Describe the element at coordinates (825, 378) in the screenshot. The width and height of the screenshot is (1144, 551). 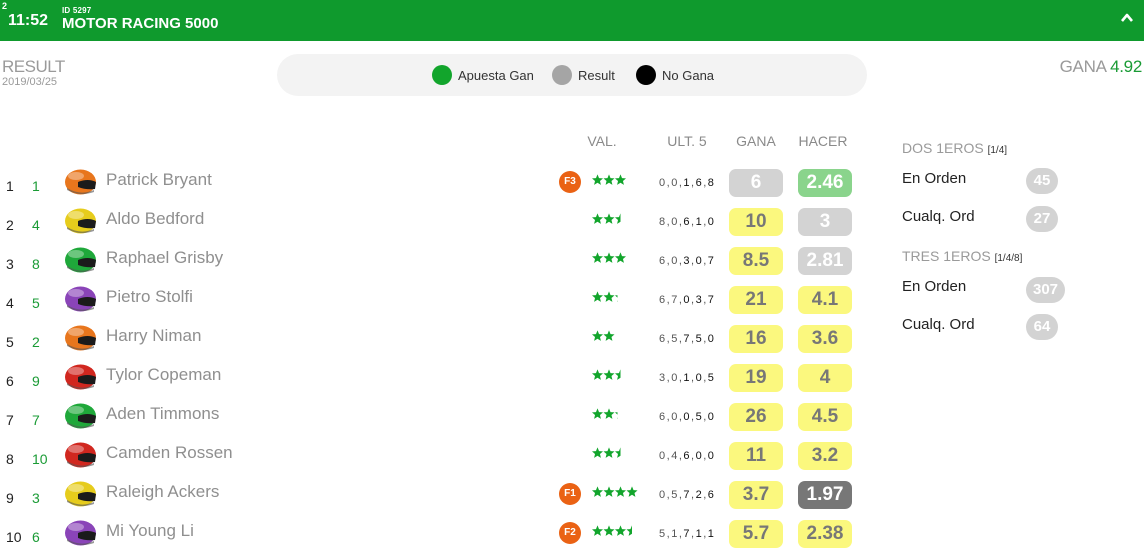
I see `hacer-odds-button: 4` at that location.